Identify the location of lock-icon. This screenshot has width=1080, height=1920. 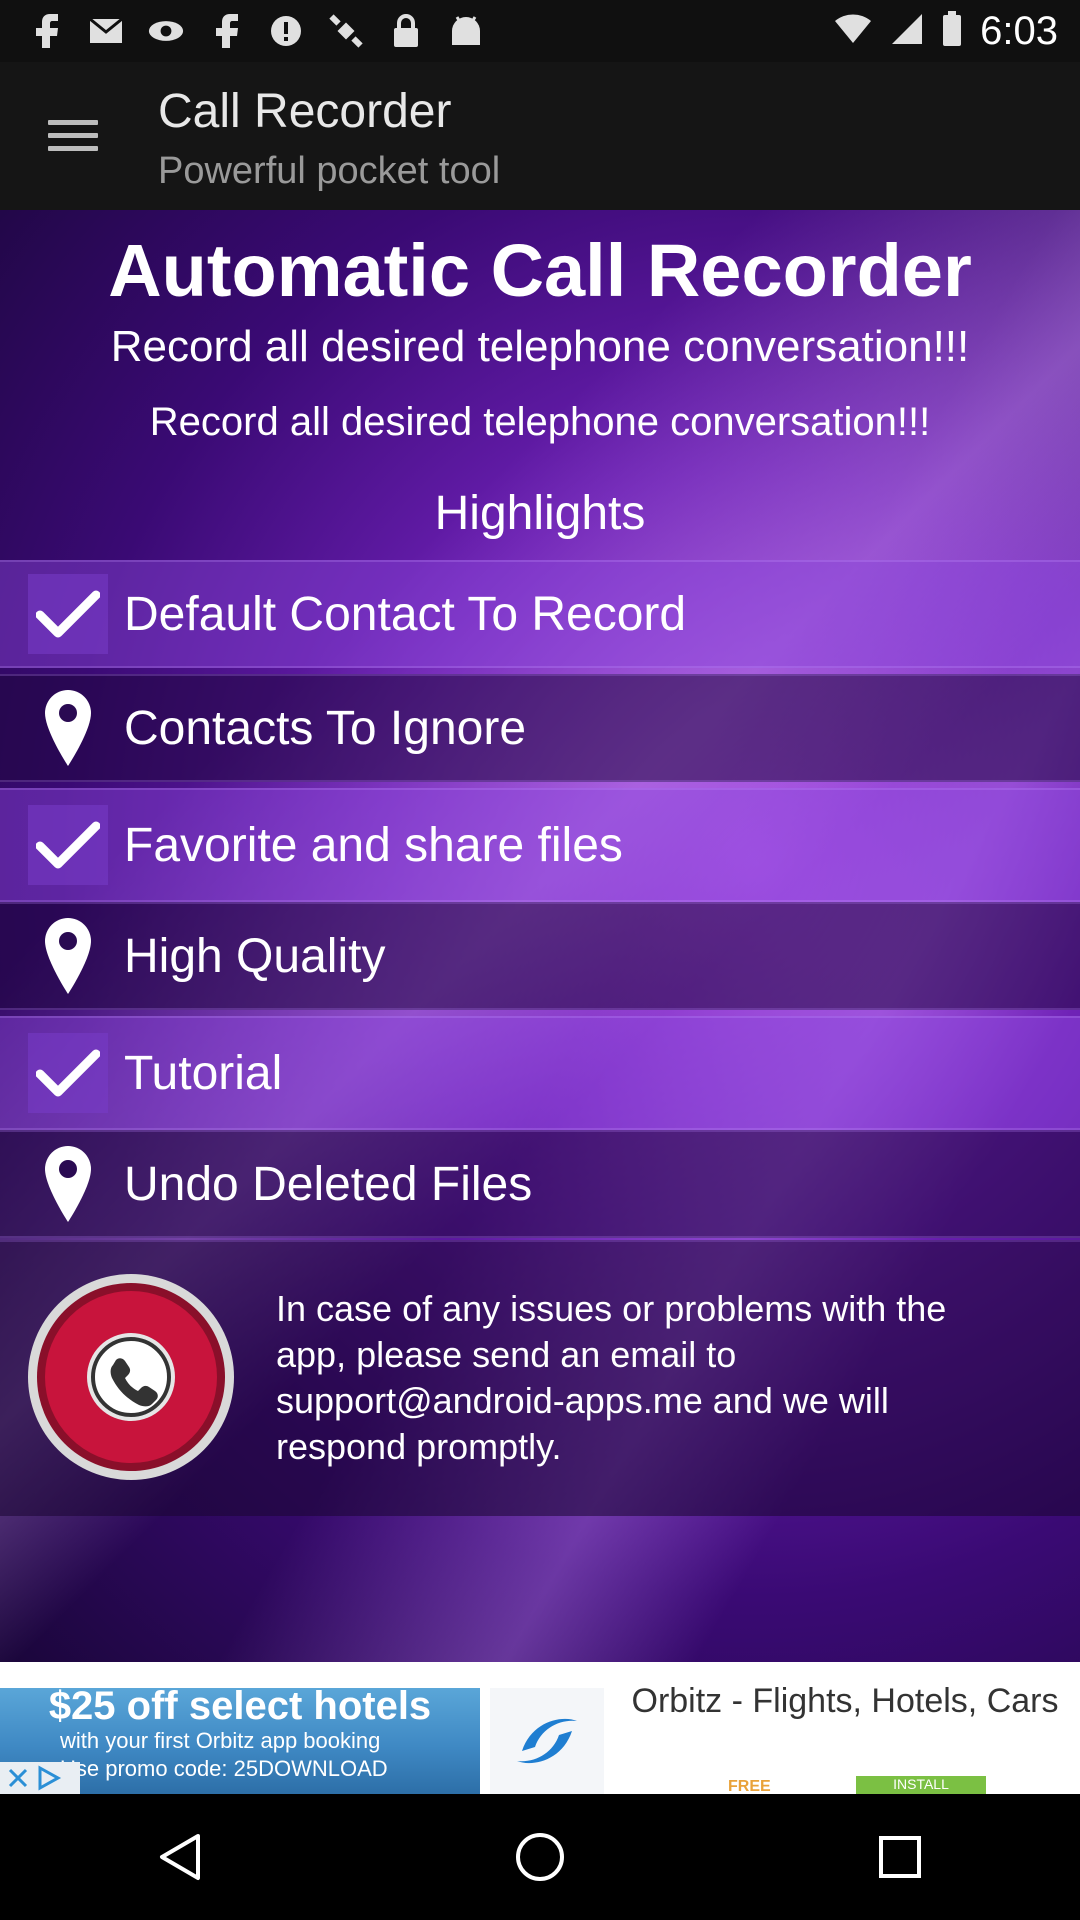
(406, 31).